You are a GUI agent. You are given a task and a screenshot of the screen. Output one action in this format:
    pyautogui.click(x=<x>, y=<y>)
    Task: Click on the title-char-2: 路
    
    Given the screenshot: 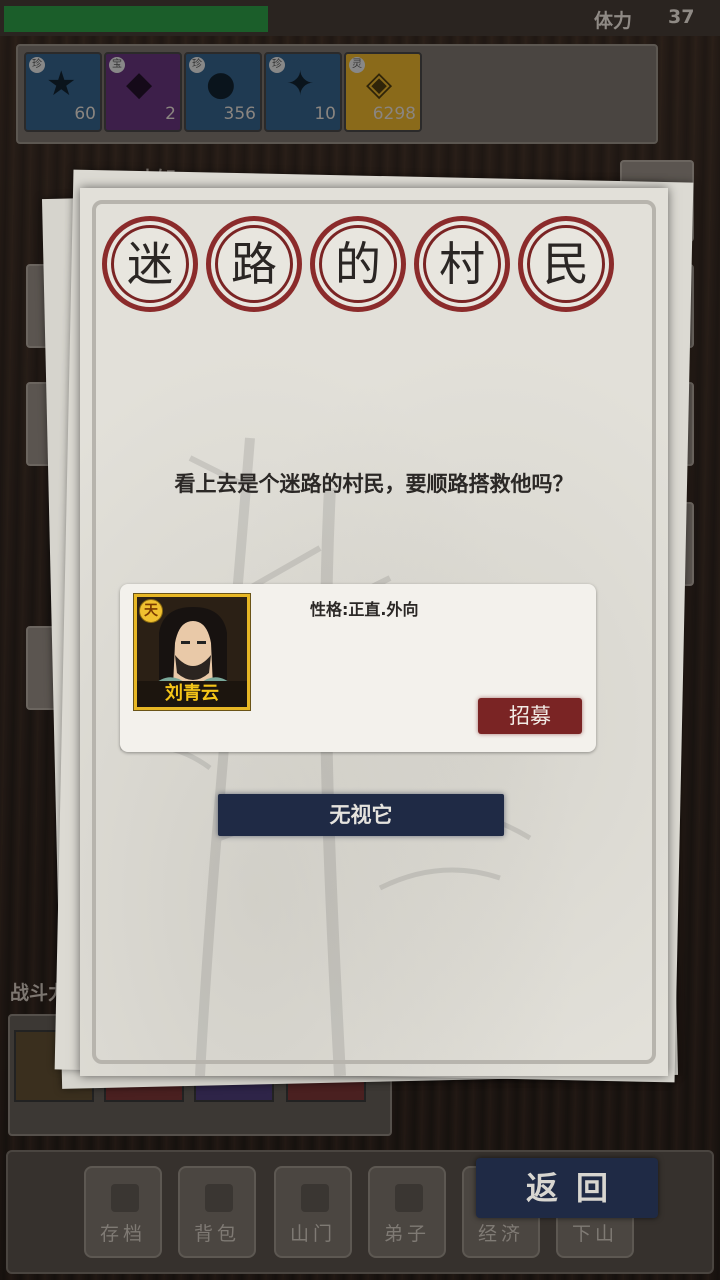 What is the action you would take?
    pyautogui.click(x=254, y=264)
    